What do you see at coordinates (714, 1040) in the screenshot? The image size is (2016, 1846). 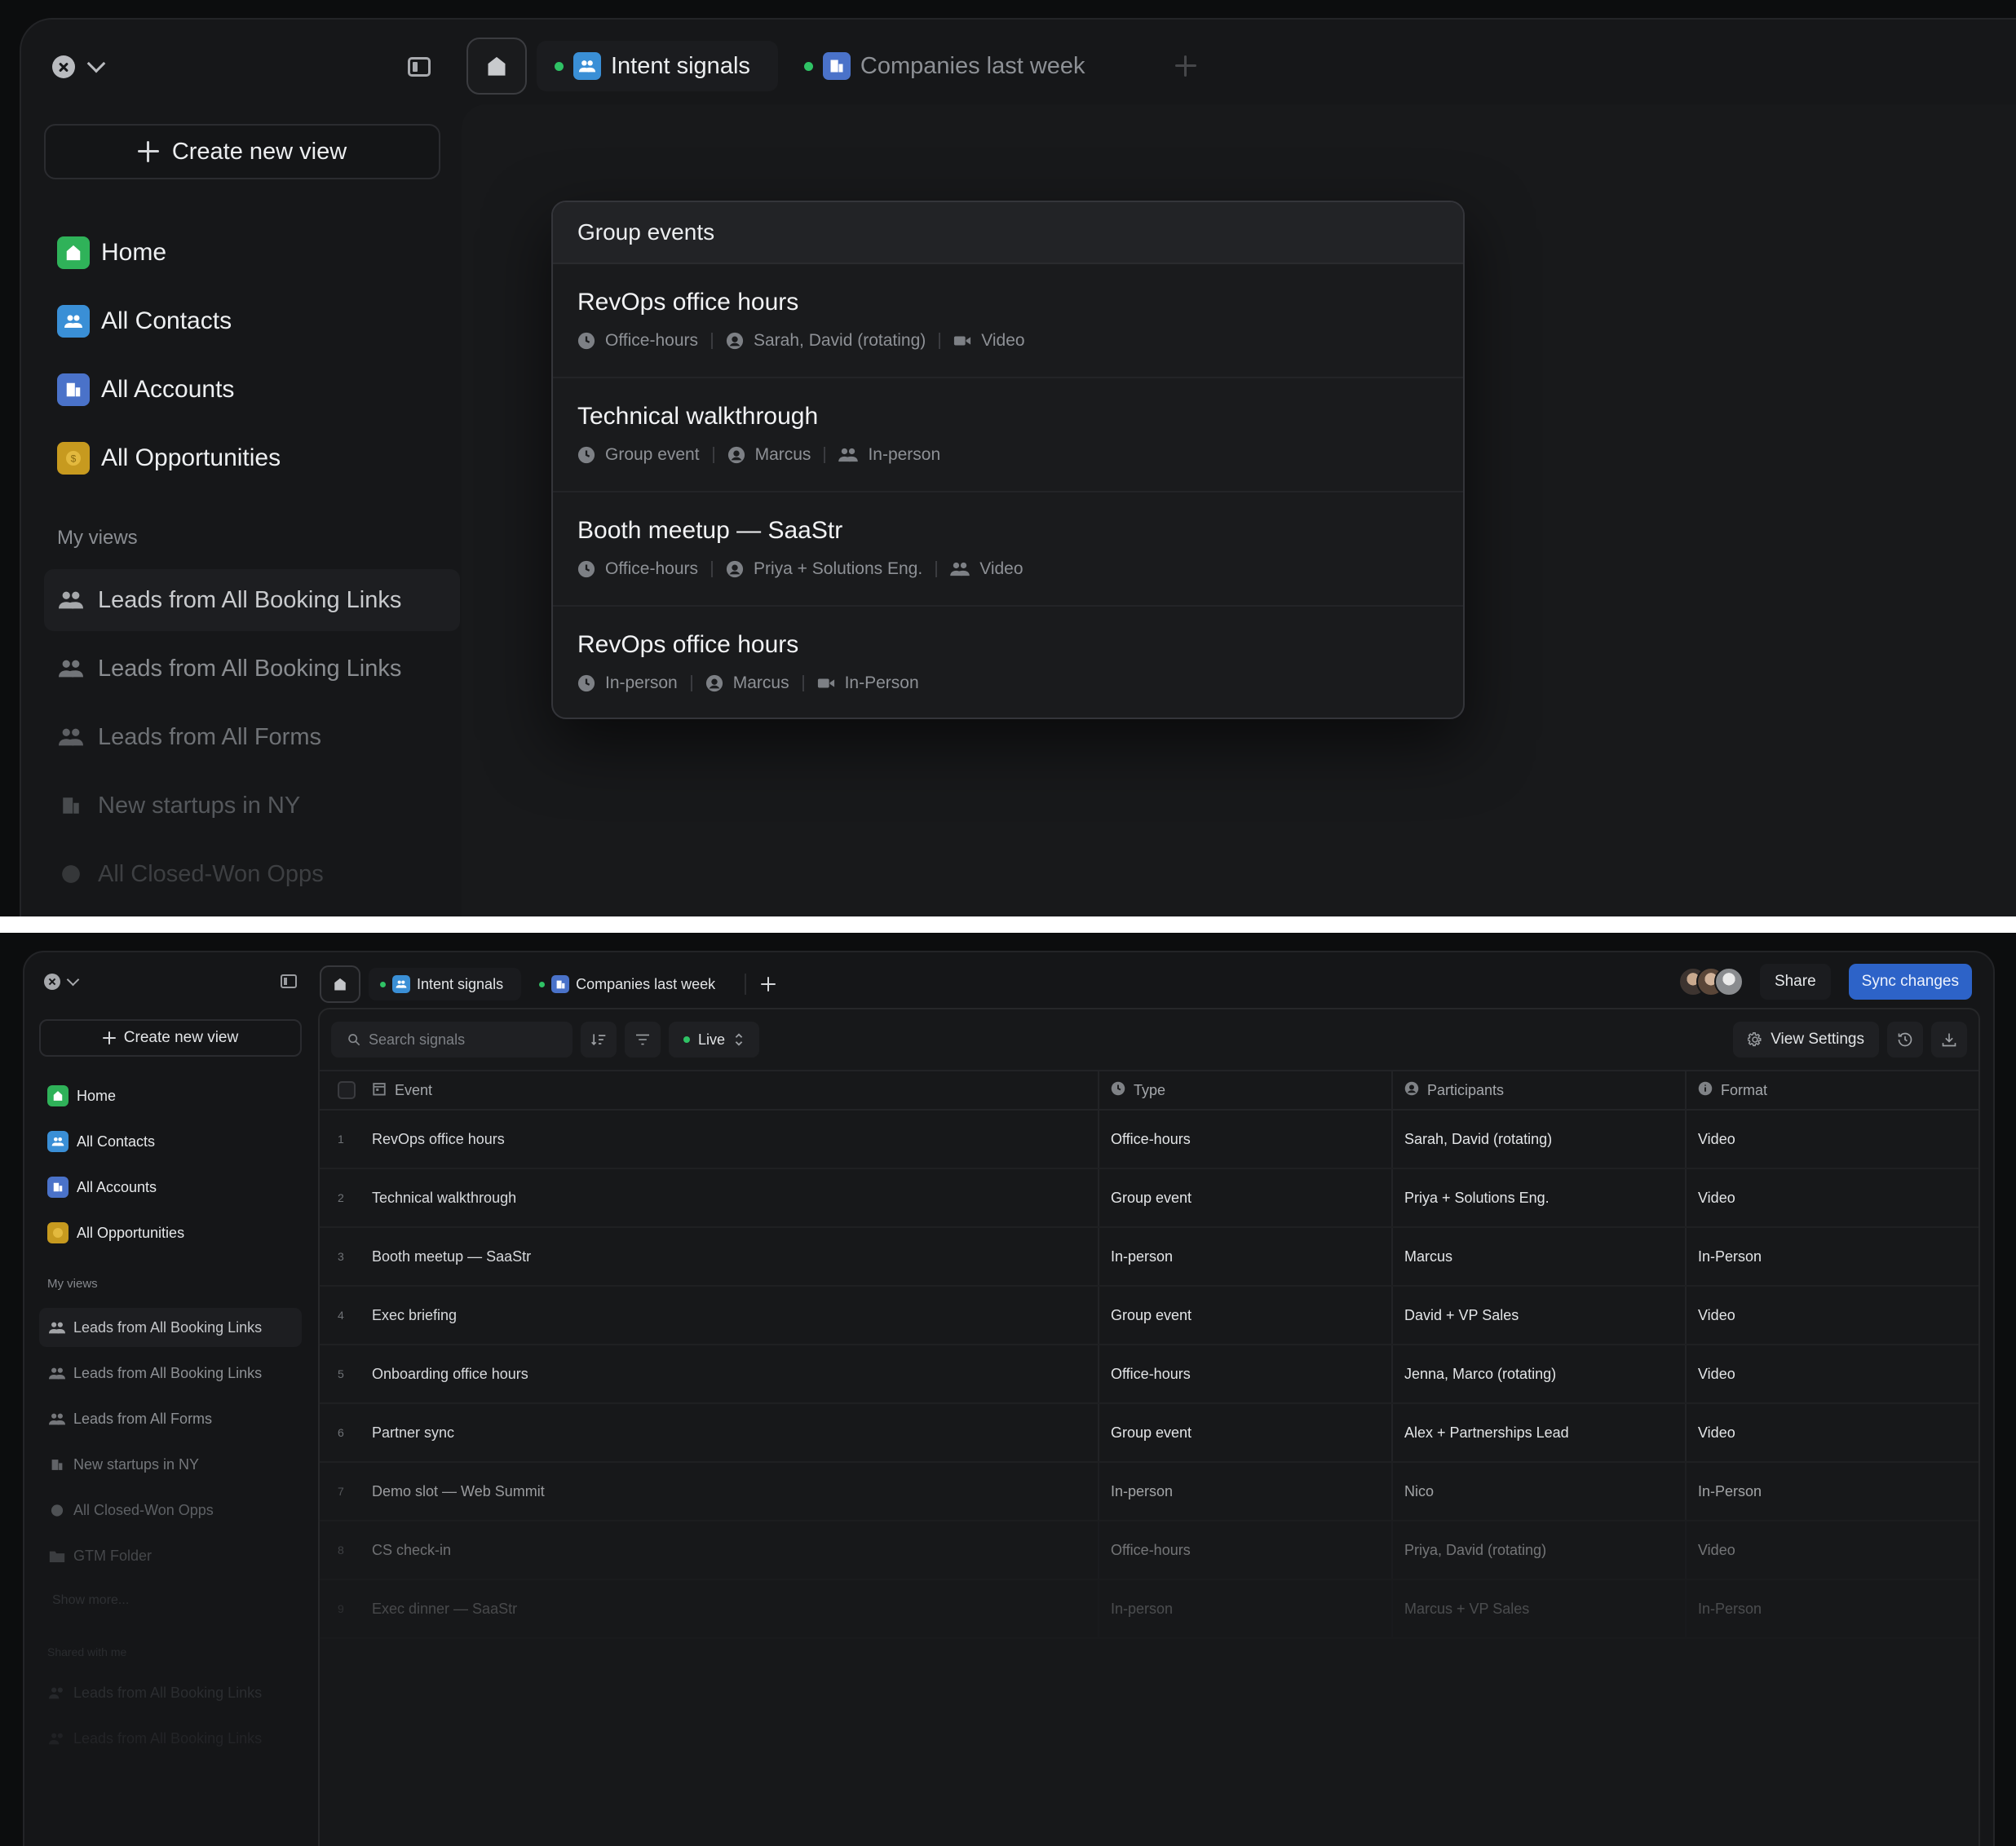 I see `live-select: Live` at bounding box center [714, 1040].